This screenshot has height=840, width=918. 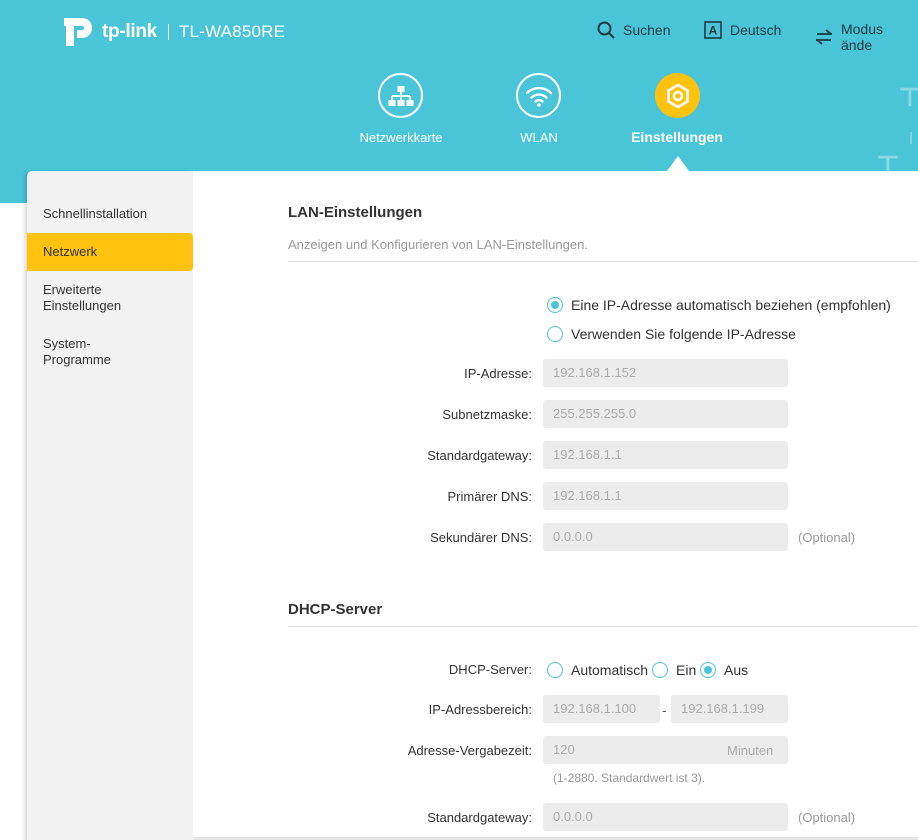 What do you see at coordinates (686, 670) in the screenshot?
I see `radio-label: Ein` at bounding box center [686, 670].